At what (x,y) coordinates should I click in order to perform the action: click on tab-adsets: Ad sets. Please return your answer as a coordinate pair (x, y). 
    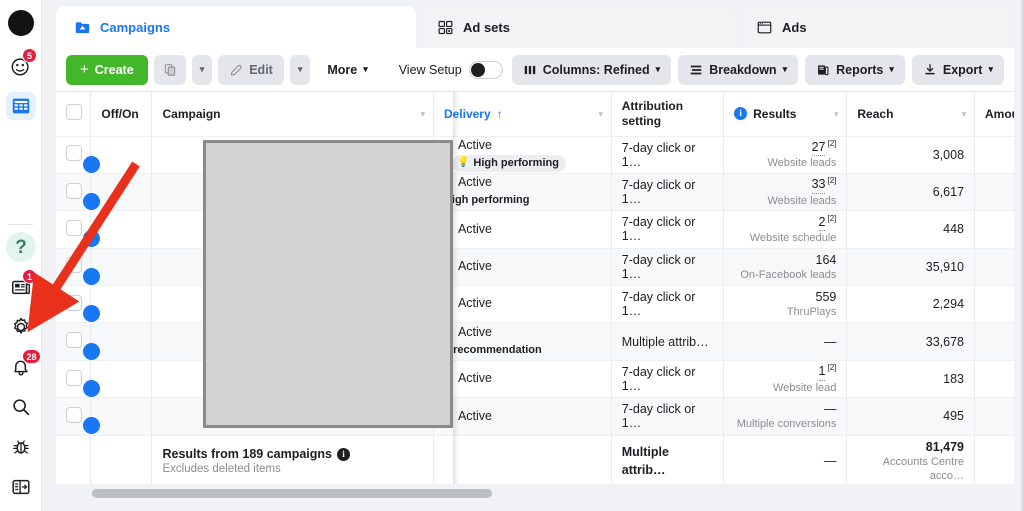
    Looking at the image, I should click on (577, 27).